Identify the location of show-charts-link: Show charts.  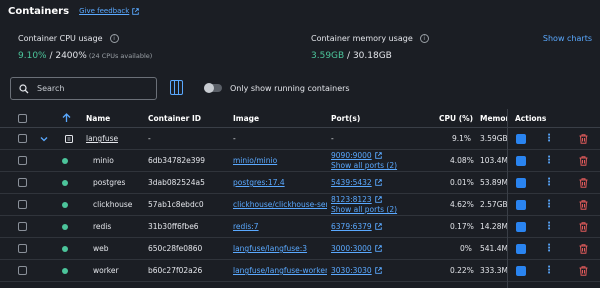
(567, 38).